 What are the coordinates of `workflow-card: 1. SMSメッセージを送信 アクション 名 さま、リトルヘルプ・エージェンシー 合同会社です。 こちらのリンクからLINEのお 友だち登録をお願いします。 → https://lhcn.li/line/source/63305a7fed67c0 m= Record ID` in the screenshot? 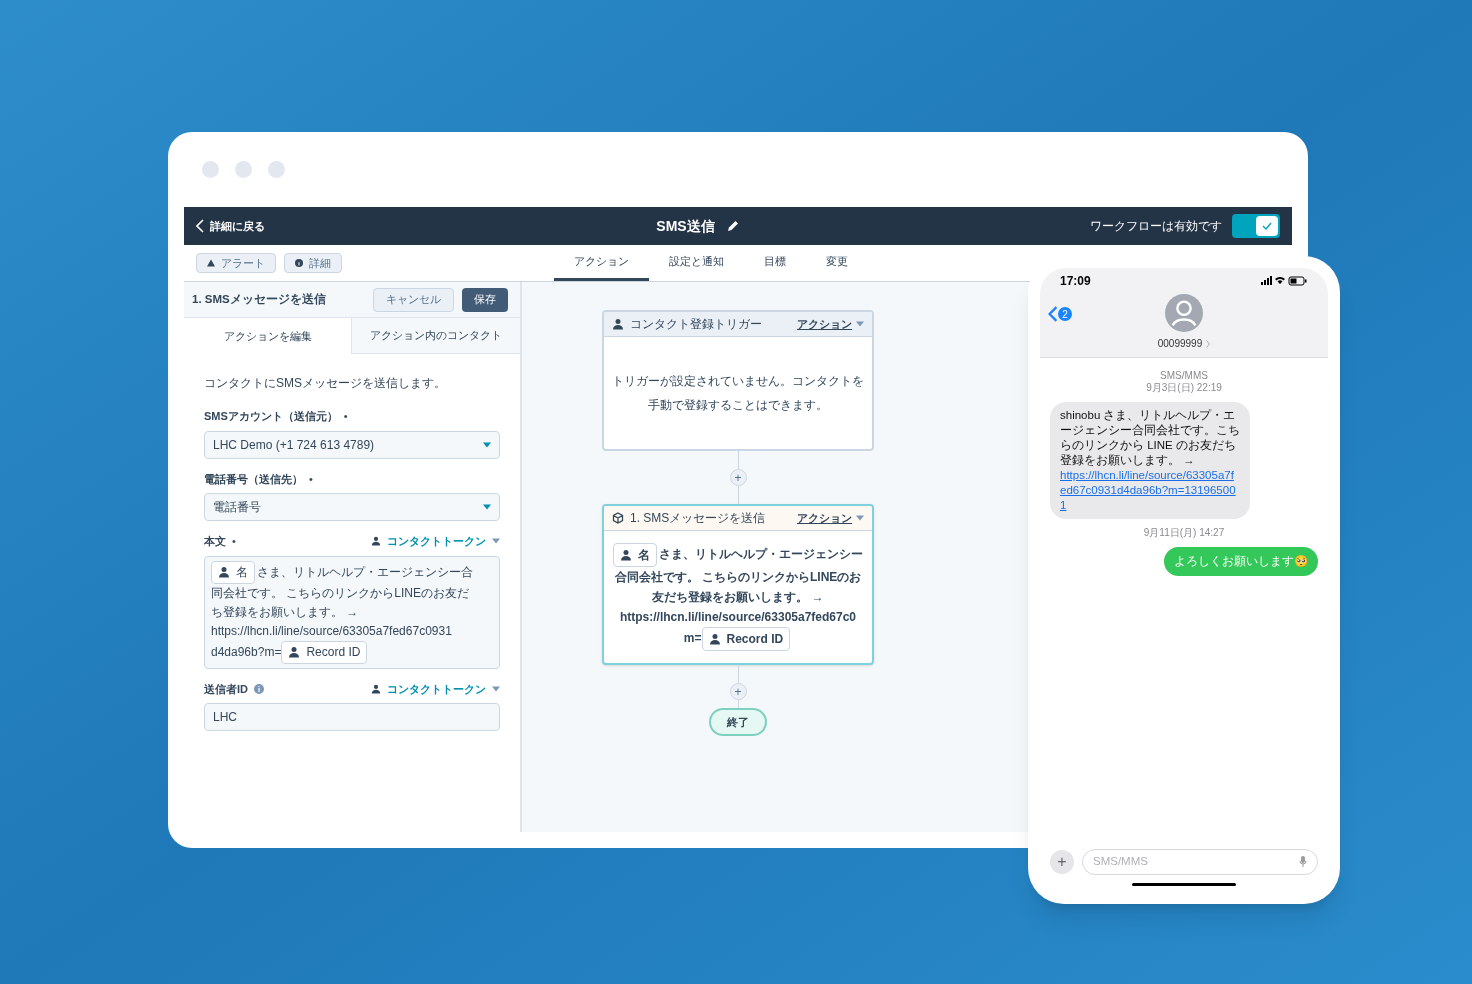 It's located at (738, 584).